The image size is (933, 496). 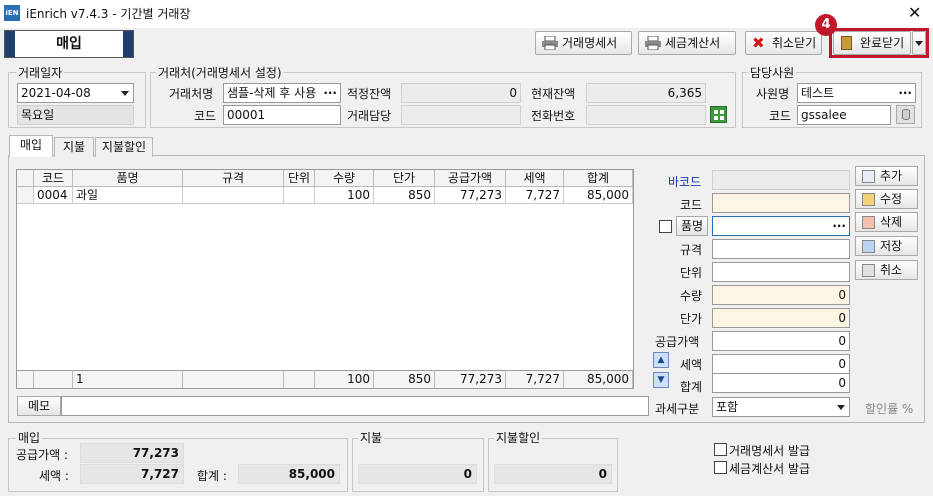 What do you see at coordinates (470, 178) in the screenshot?
I see `col-header-supply: 공급가액` at bounding box center [470, 178].